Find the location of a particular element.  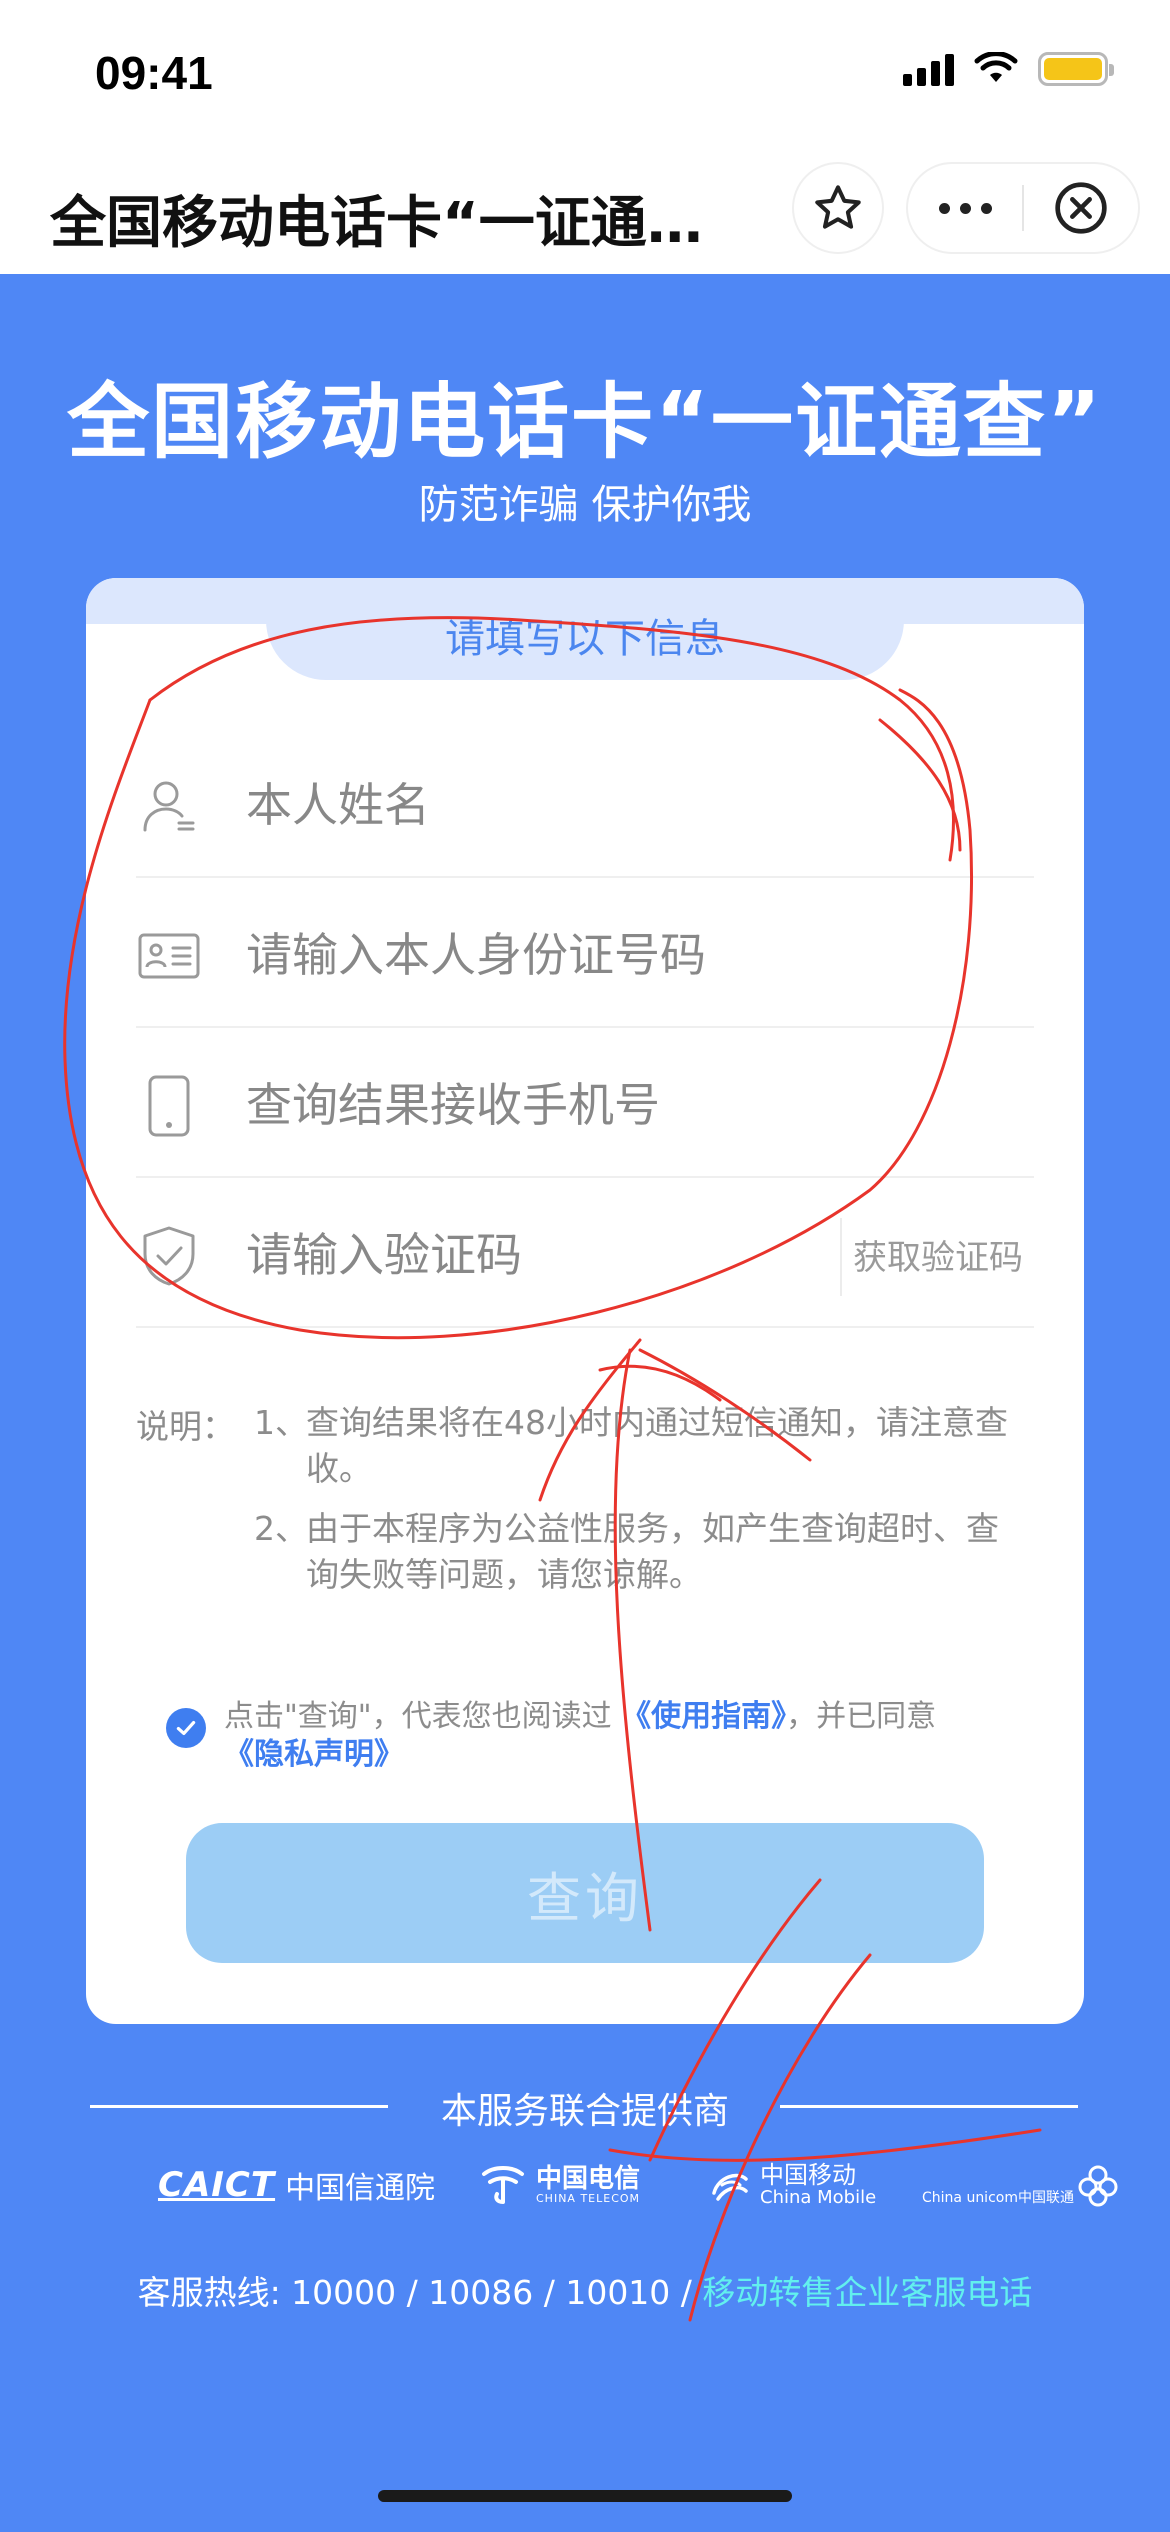

battery-icon is located at coordinates (1076, 69).